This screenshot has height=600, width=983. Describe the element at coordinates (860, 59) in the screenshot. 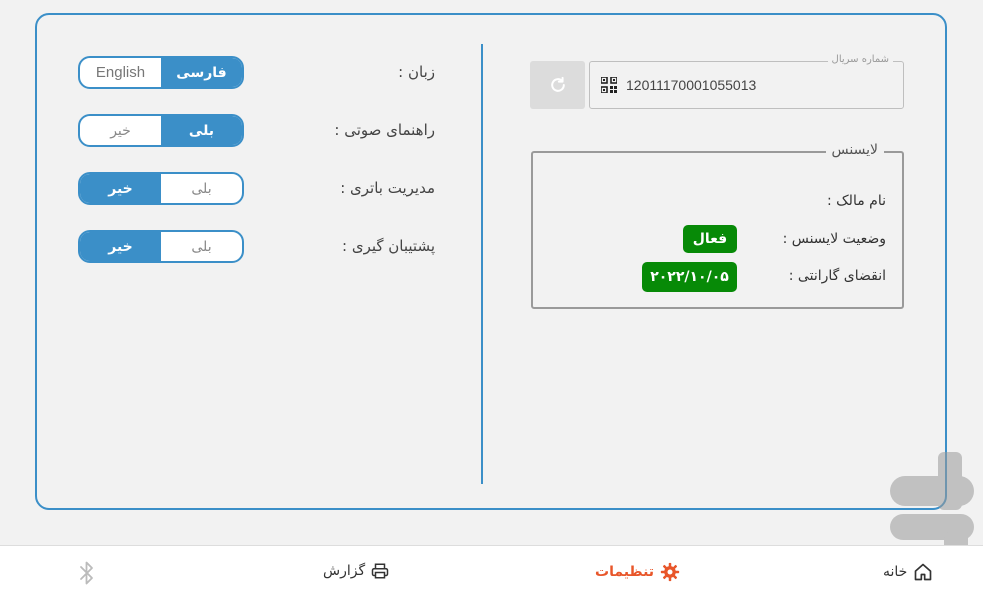

I see `serial-number-legend: شماره سریال` at that location.